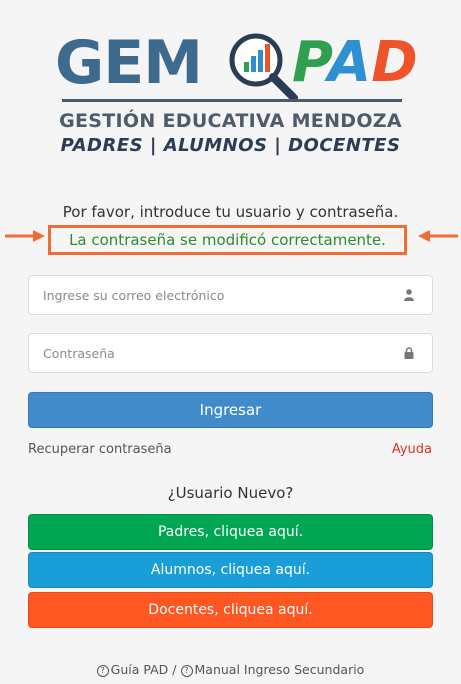 Image resolution: width=461 pixels, height=684 pixels. What do you see at coordinates (263, 67) in the screenshot?
I see `magnifier-chart-icon` at bounding box center [263, 67].